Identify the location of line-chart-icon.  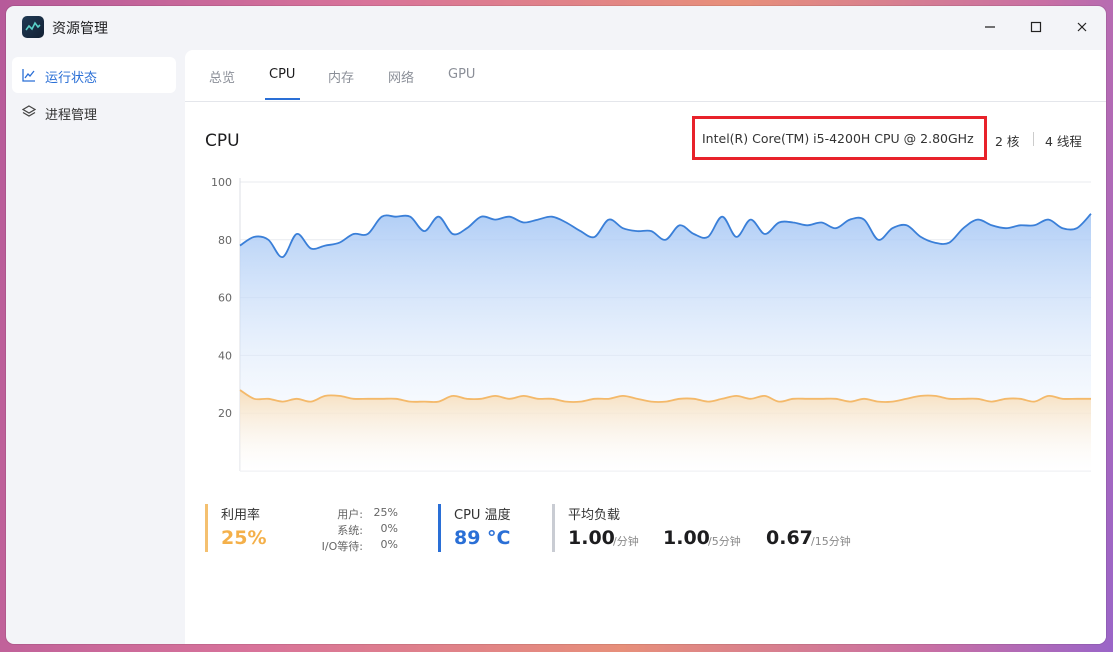
(28, 75).